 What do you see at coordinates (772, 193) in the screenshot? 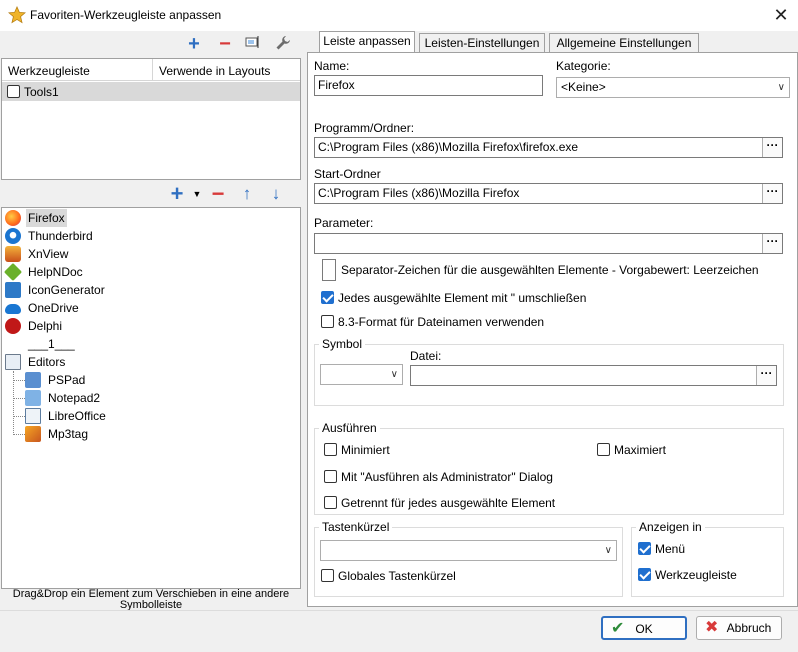
I see `start-folder-browse-button: ···` at bounding box center [772, 193].